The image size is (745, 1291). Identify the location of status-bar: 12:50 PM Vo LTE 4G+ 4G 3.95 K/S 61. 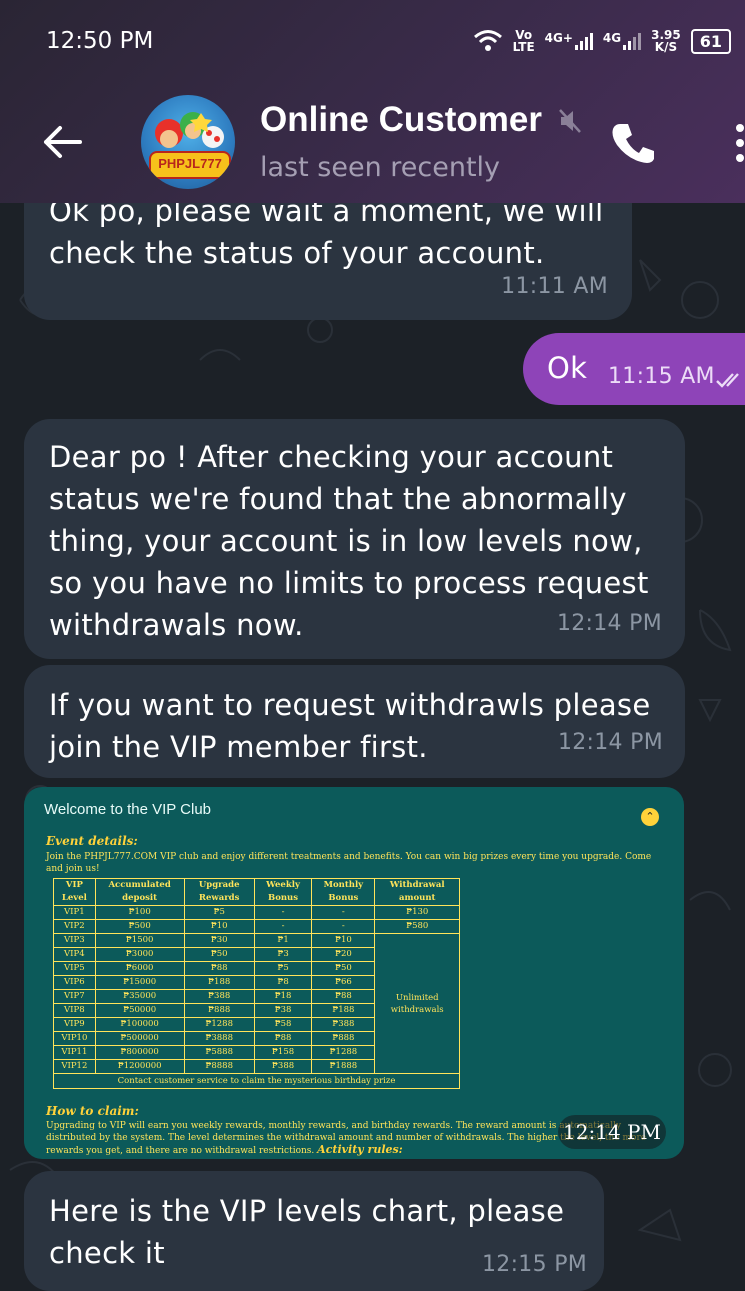
(372, 40).